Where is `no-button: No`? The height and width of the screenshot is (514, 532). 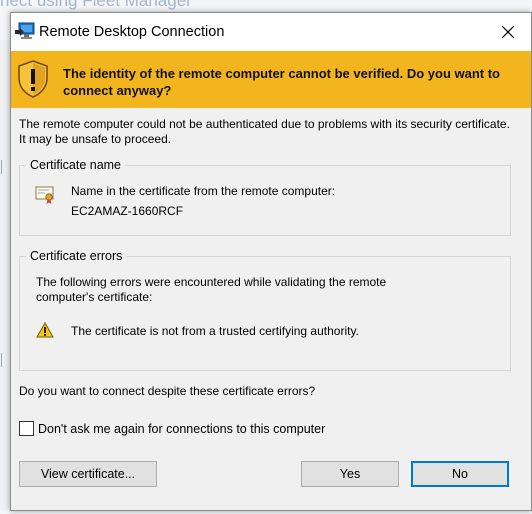 no-button: No is located at coordinates (460, 474).